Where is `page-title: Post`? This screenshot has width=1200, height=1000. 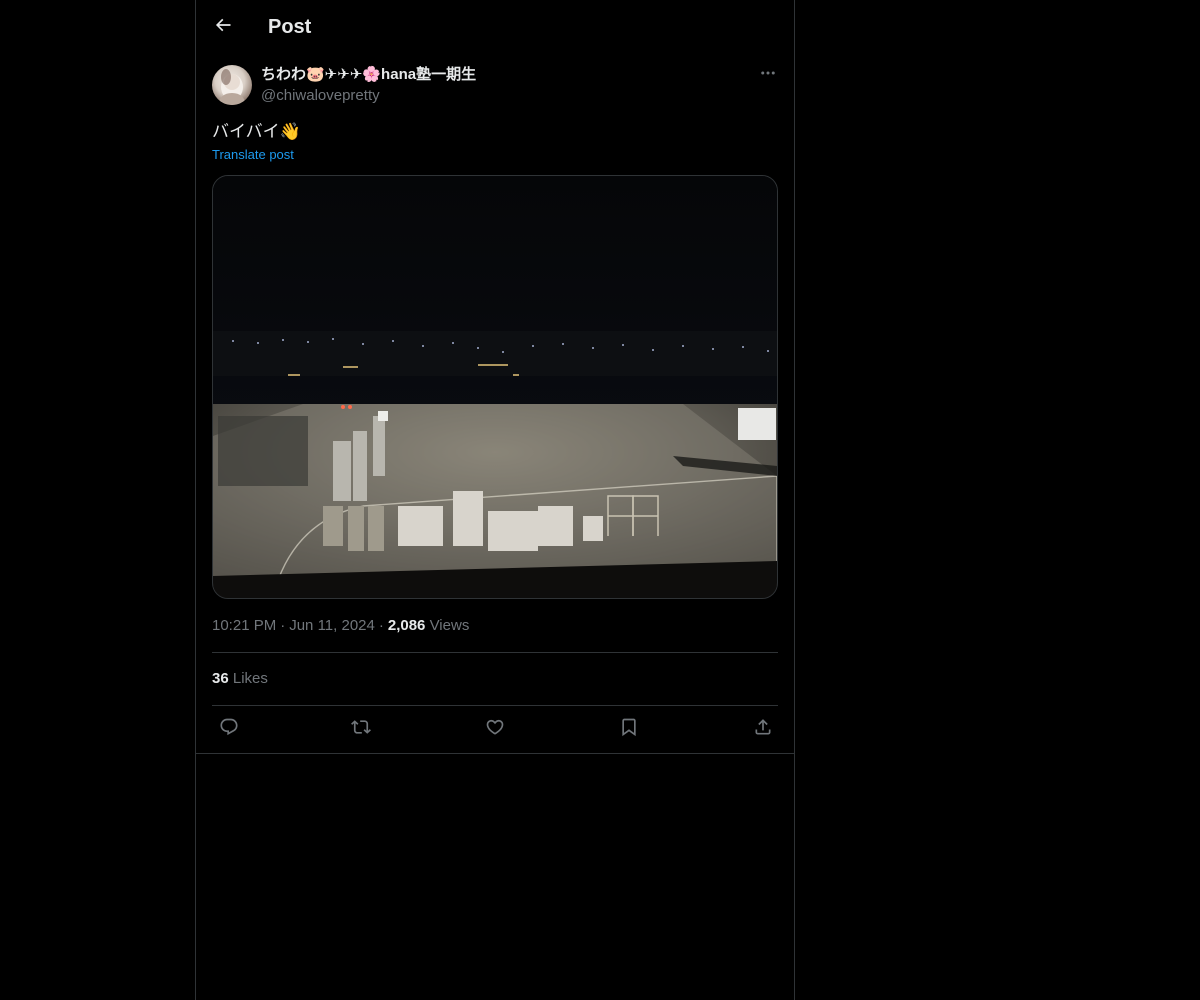 page-title: Post is located at coordinates (290, 27).